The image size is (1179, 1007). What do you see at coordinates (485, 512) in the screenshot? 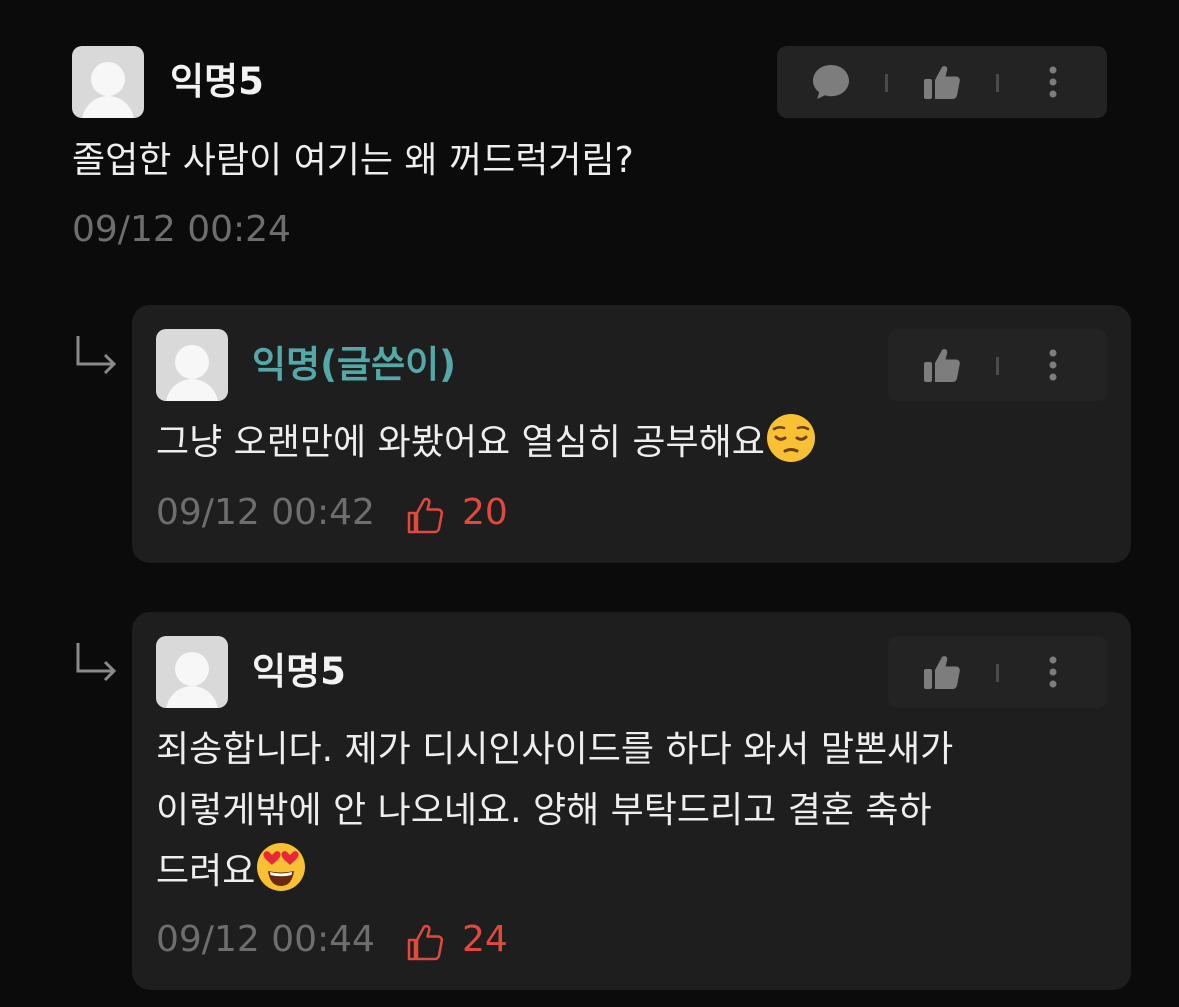
I see `like-count: 20` at bounding box center [485, 512].